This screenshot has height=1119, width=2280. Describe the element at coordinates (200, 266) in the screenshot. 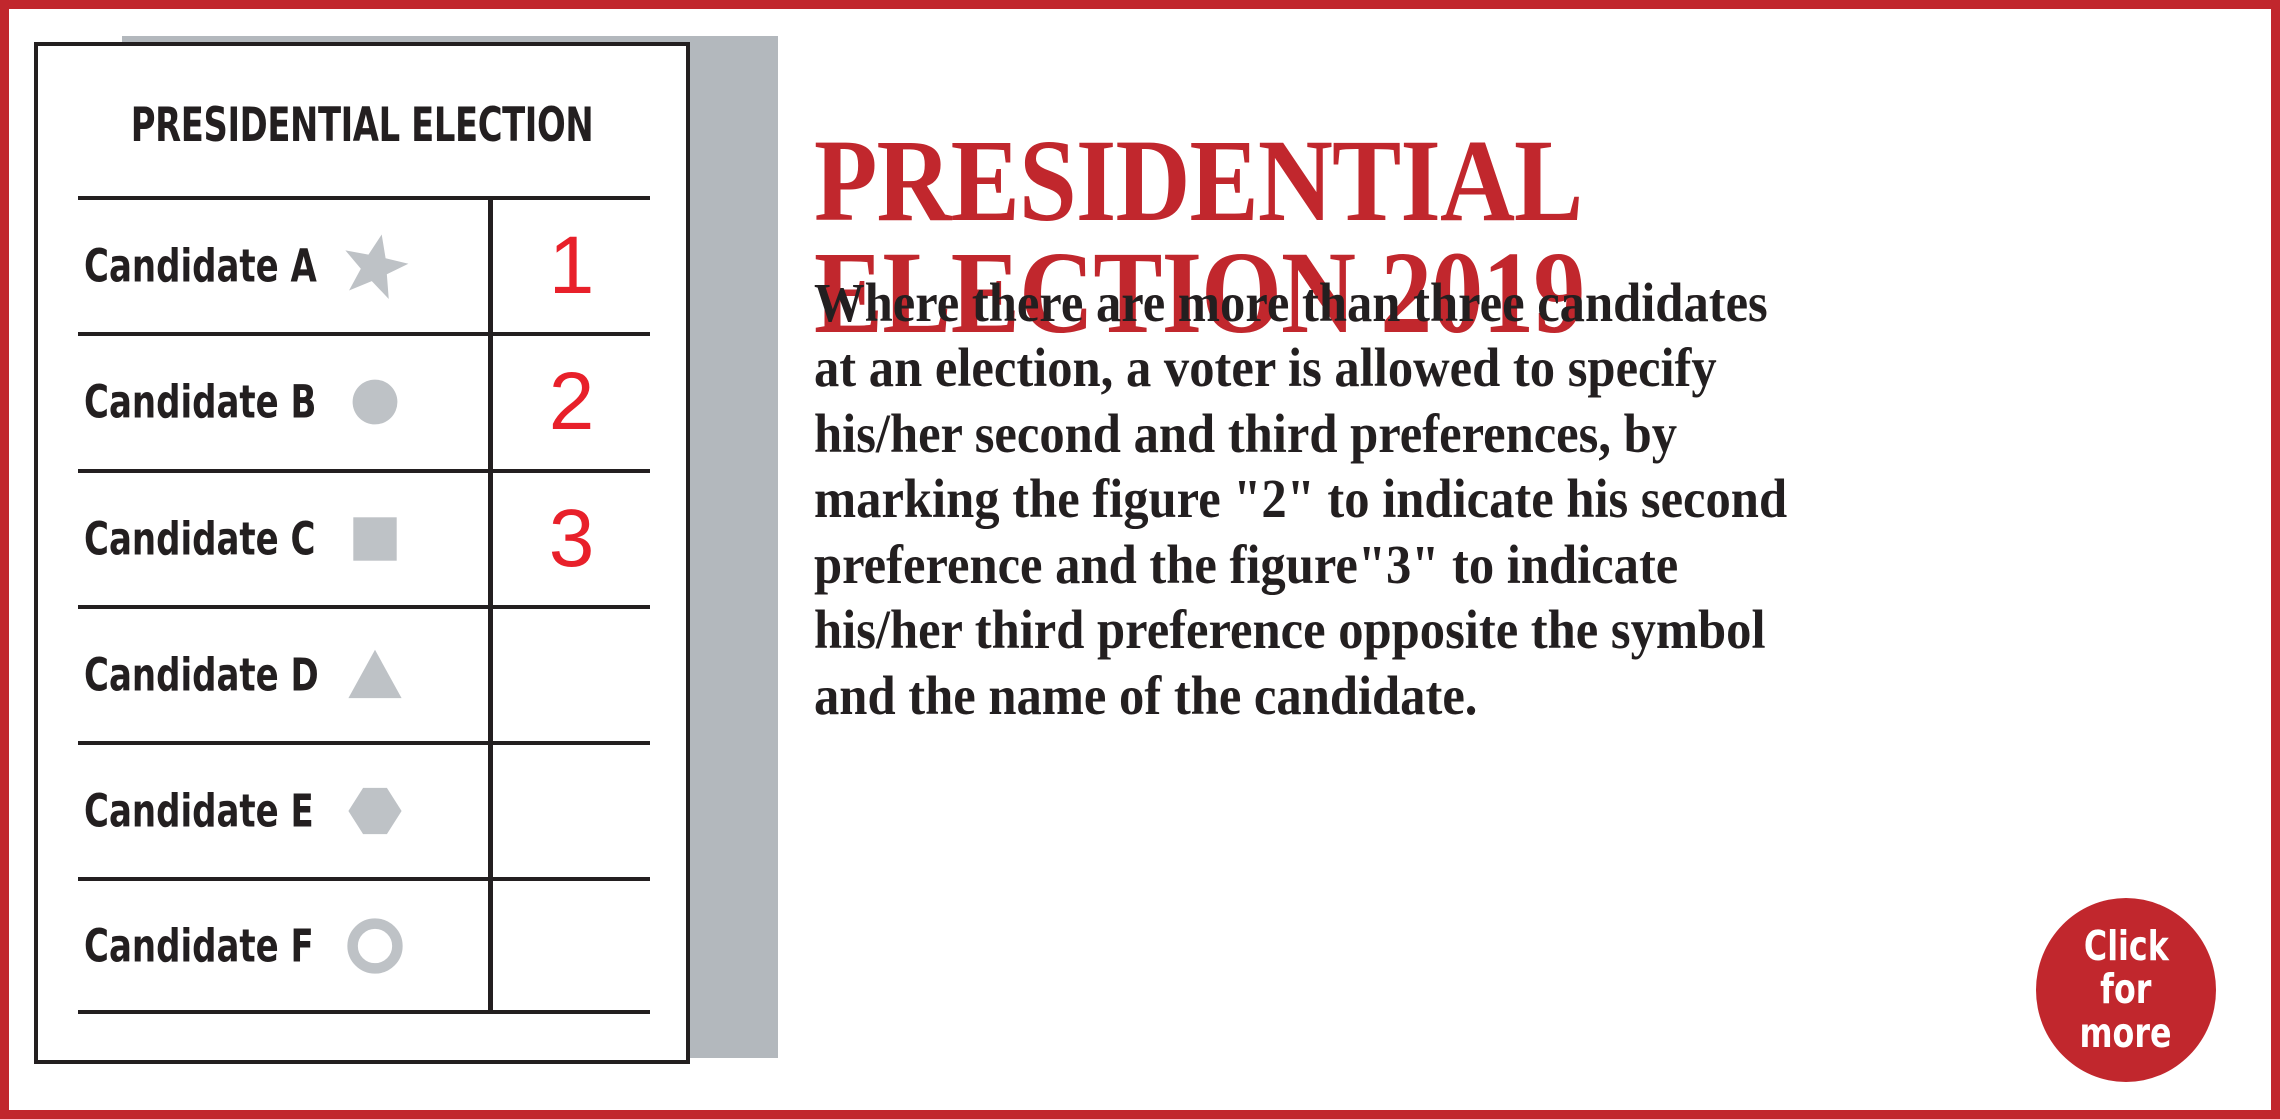

I see `candidate-name: Candidate A` at that location.